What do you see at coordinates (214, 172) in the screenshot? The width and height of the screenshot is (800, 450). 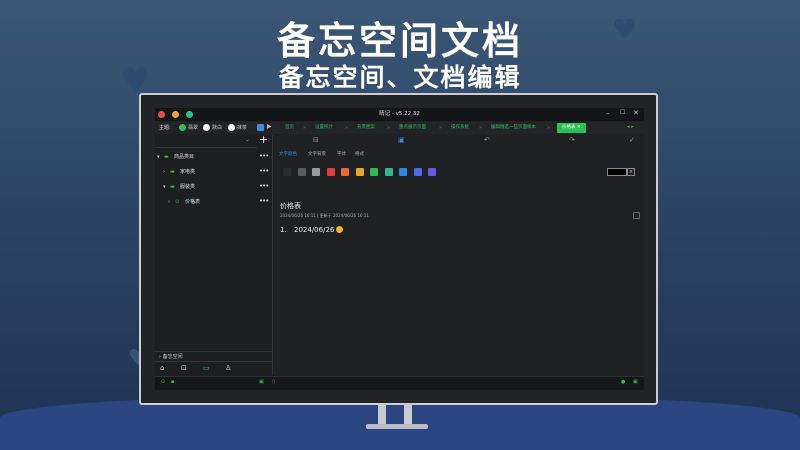 I see `tree-item-appliance: › ▬ 家电类 •••` at bounding box center [214, 172].